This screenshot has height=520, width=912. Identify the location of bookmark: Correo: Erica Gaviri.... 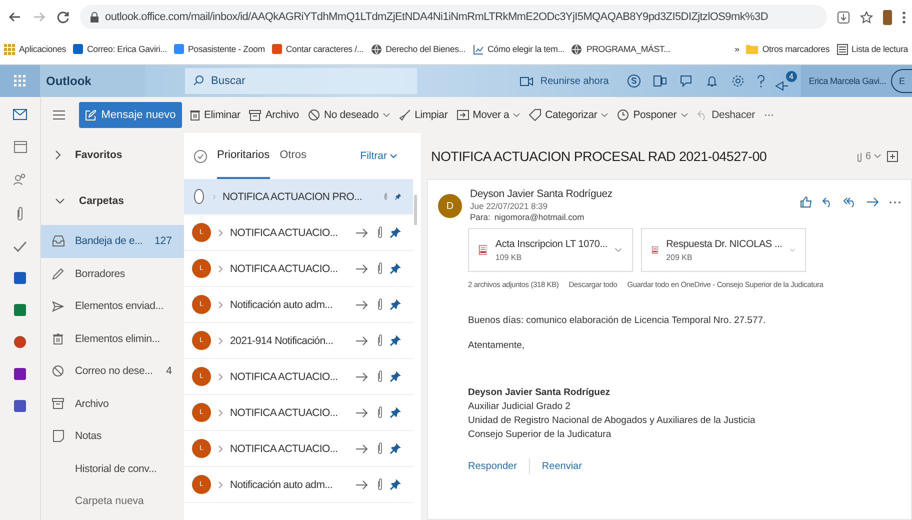
(120, 49).